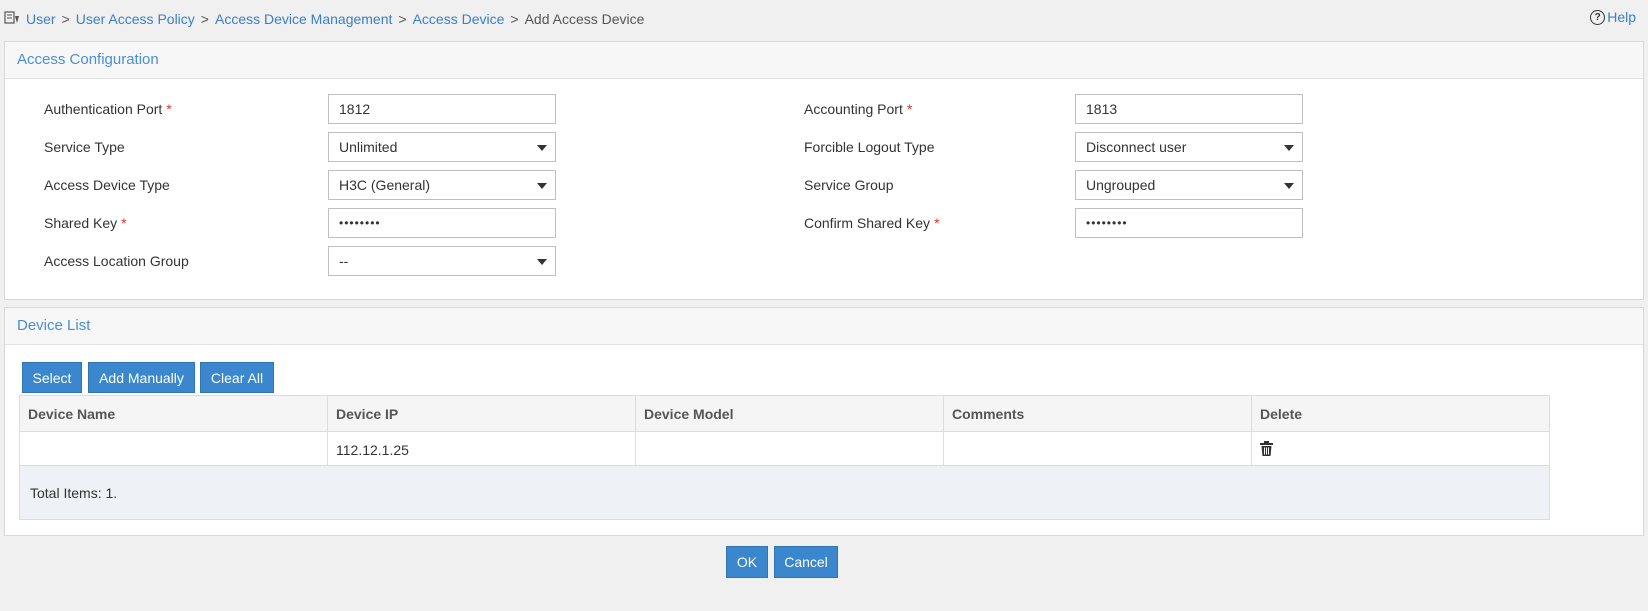 The height and width of the screenshot is (611, 1648). I want to click on clear-all-button: Clear All, so click(237, 377).